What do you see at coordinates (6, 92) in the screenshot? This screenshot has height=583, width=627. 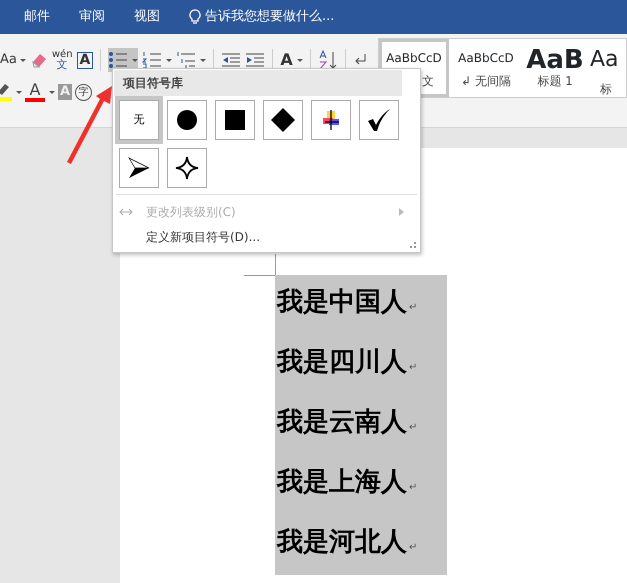 I see `highlighter-icon` at bounding box center [6, 92].